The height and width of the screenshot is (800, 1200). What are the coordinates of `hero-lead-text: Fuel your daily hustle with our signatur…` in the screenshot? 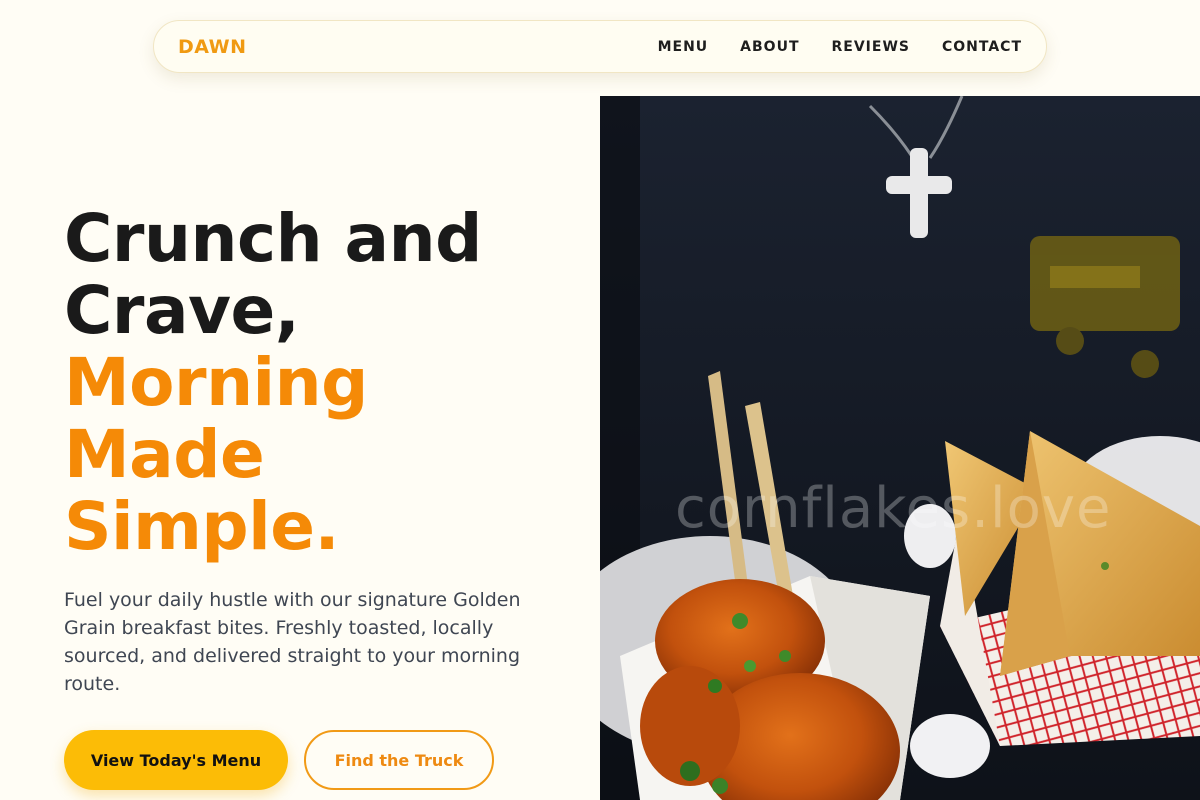 It's located at (292, 642).